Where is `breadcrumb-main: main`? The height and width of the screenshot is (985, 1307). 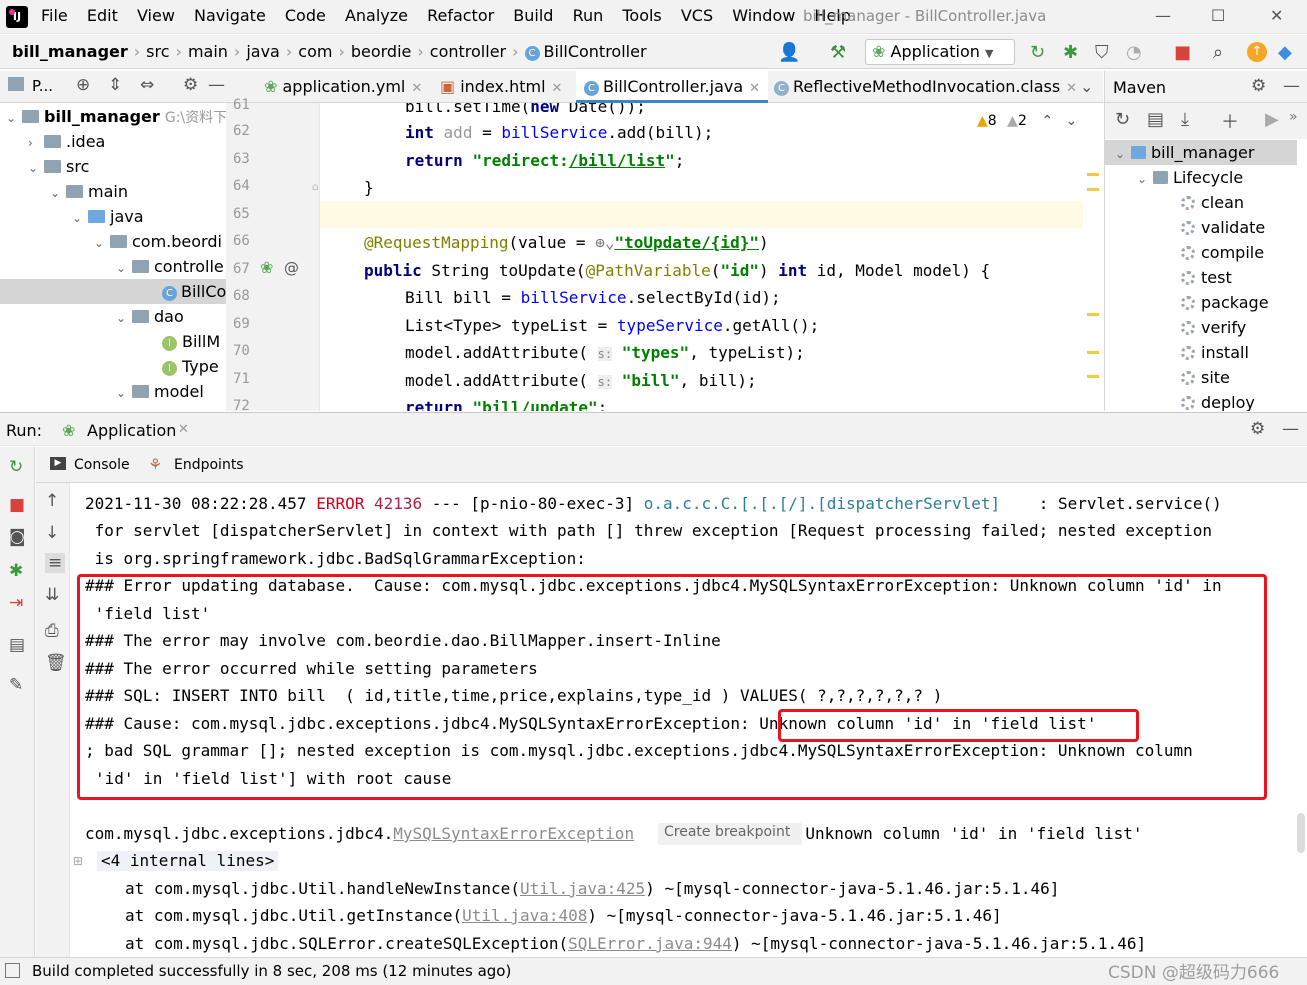
breadcrumb-main: main is located at coordinates (208, 51).